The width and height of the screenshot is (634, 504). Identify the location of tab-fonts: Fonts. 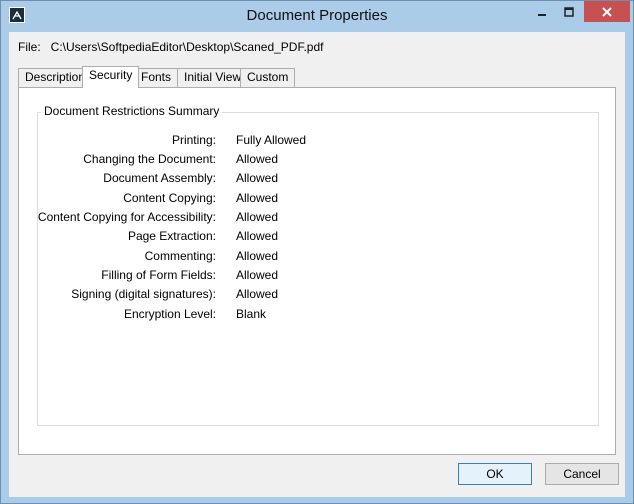
(156, 77).